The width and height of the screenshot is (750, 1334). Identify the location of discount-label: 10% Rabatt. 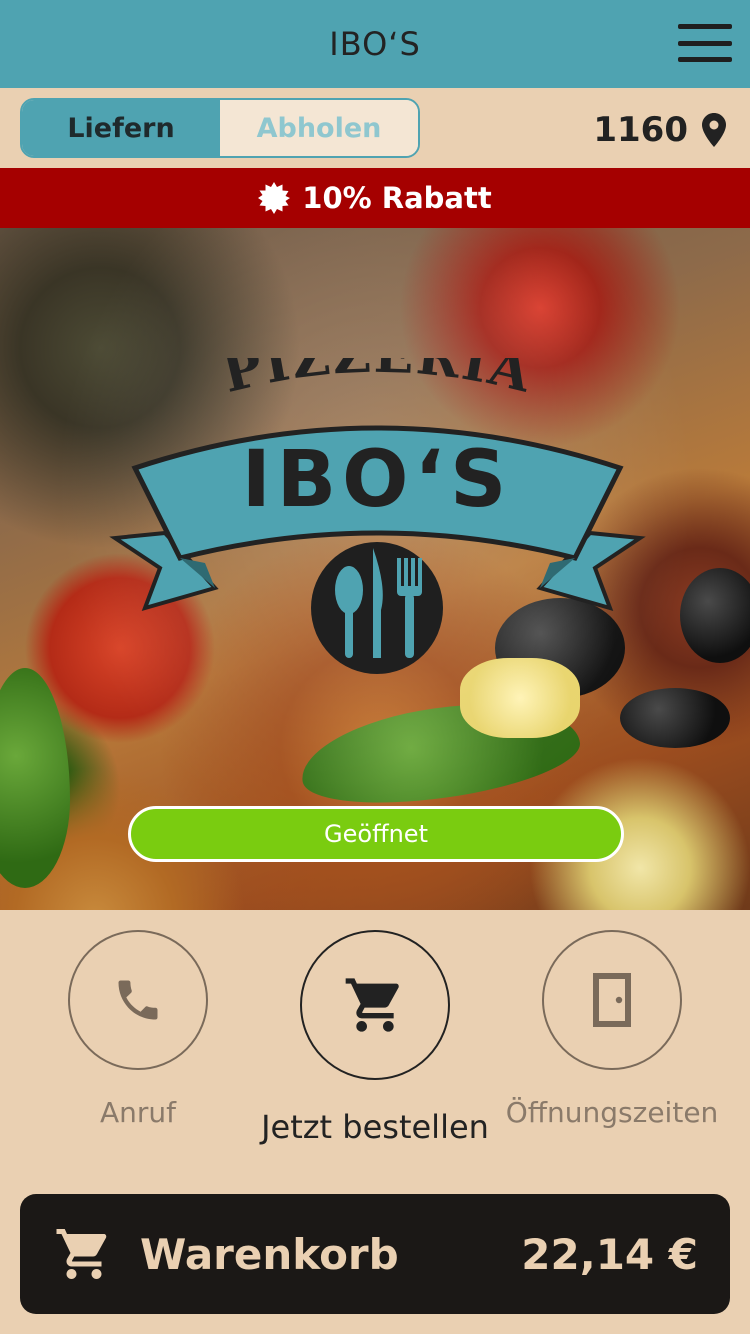
(397, 198).